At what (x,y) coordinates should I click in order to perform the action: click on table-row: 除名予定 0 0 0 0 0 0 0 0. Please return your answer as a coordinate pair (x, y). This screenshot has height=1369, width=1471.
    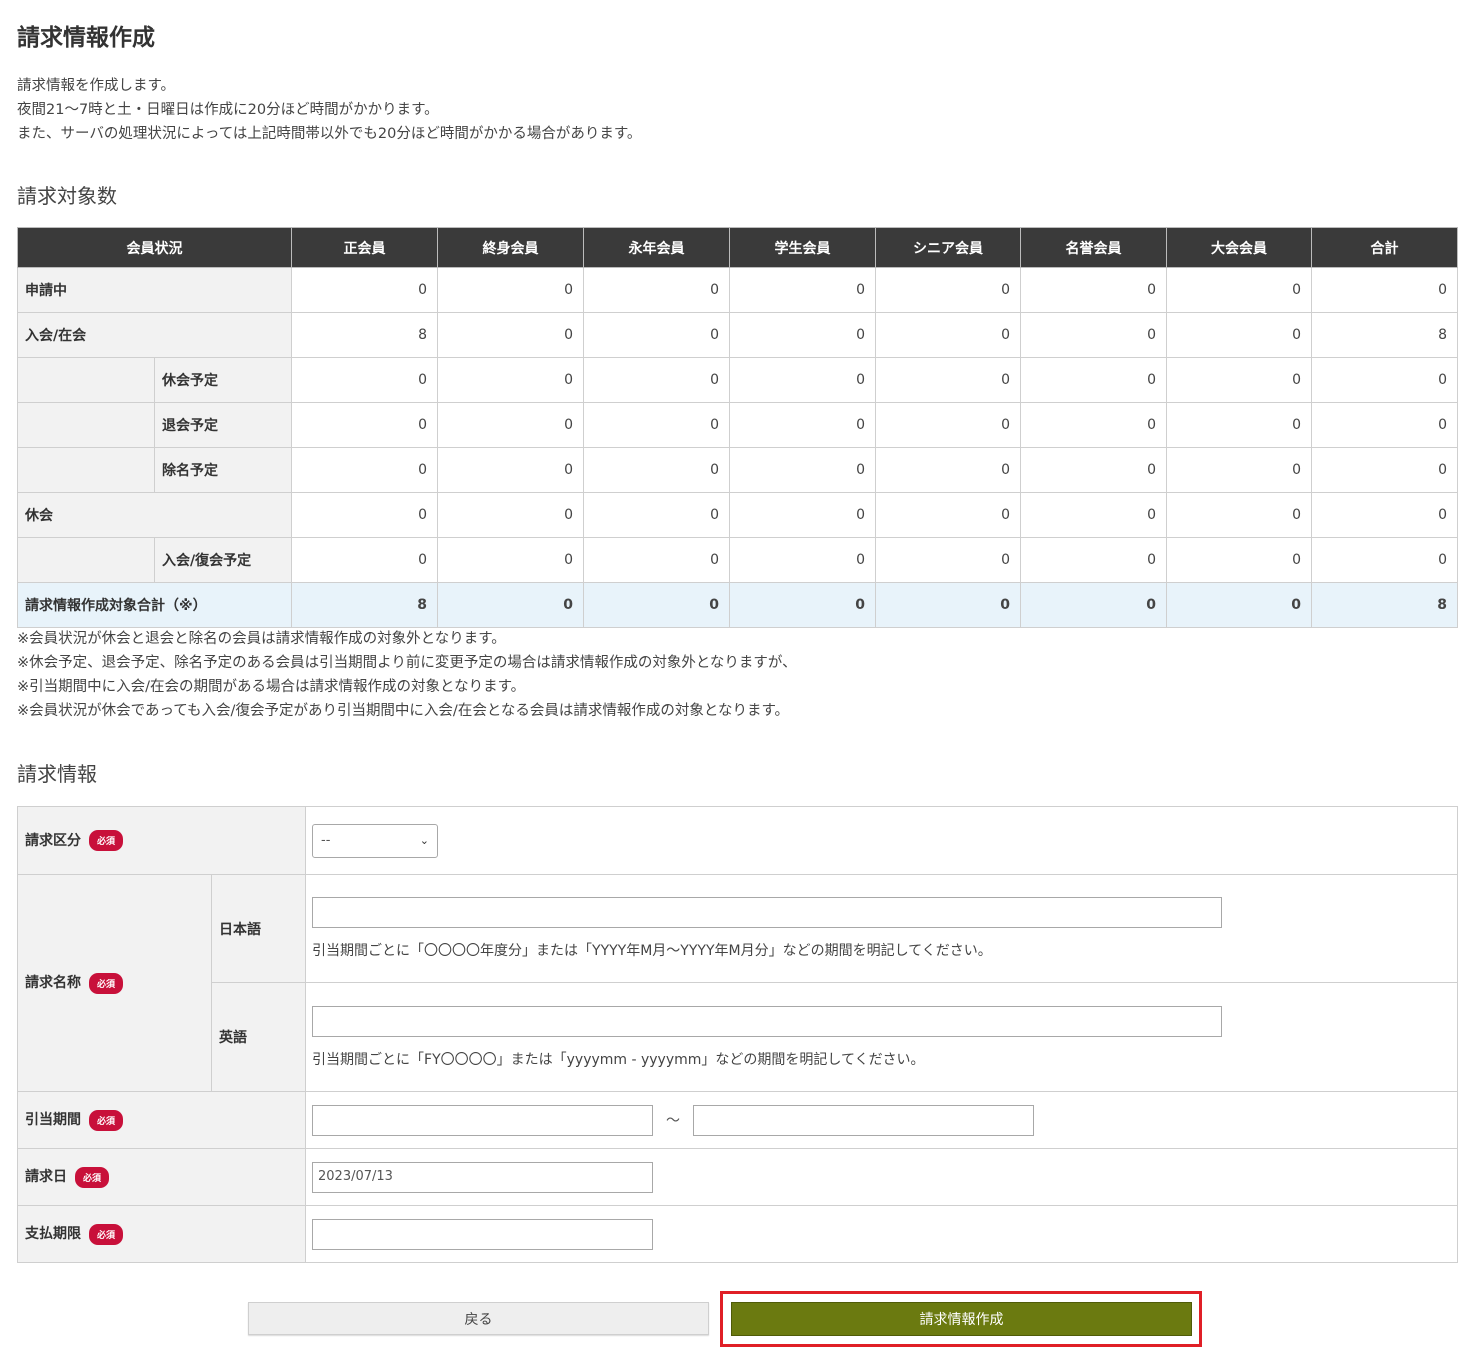
    Looking at the image, I should click on (737, 470).